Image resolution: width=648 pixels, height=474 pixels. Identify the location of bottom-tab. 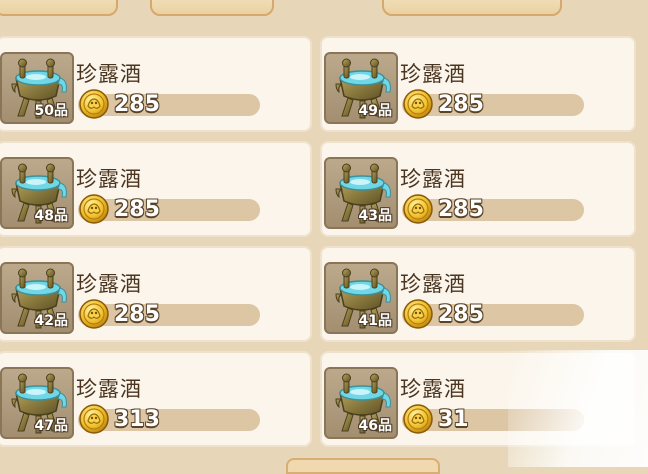
(363, 466).